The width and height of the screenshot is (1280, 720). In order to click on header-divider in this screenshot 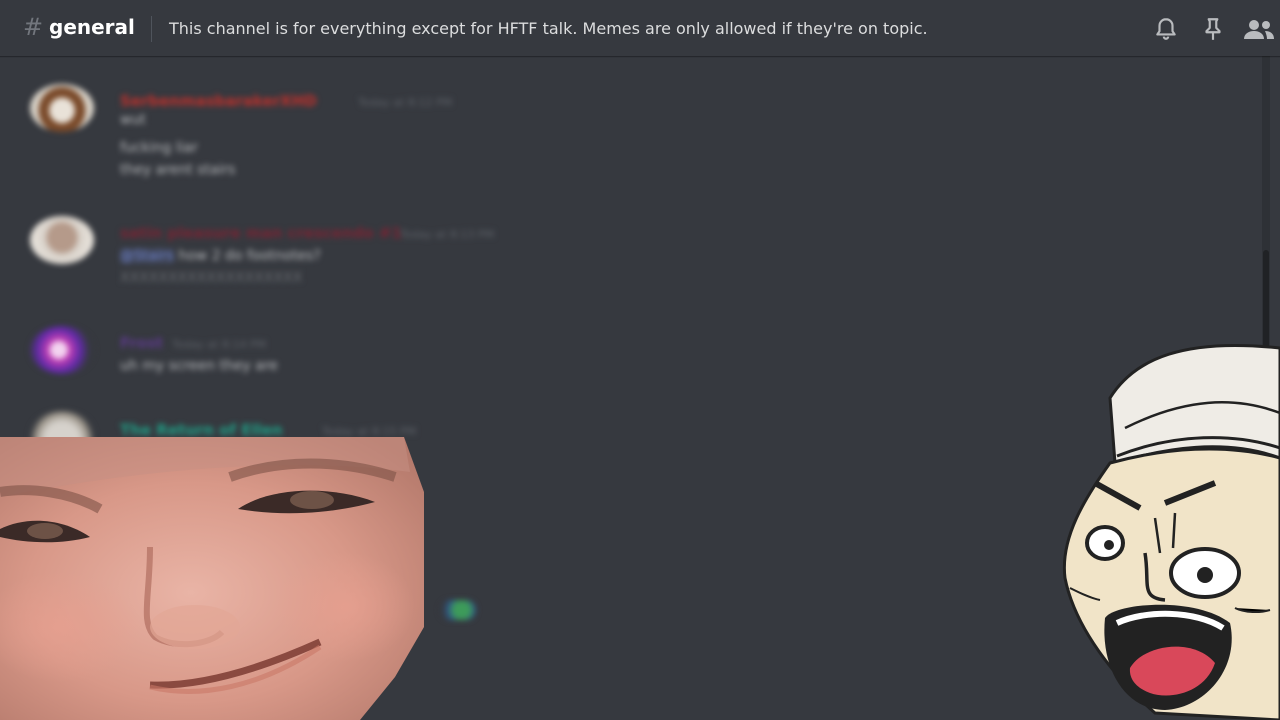, I will do `click(151, 29)`.